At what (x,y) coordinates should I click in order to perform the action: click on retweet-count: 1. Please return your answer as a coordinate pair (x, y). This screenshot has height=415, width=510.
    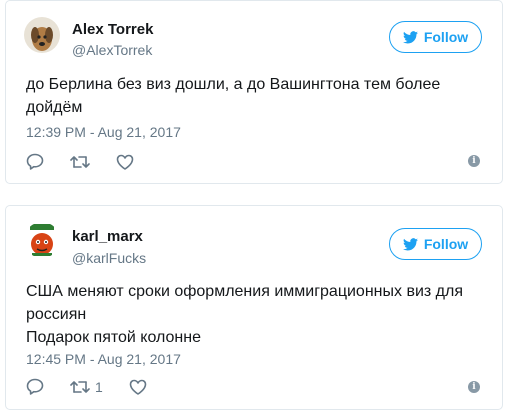
    Looking at the image, I should click on (99, 386).